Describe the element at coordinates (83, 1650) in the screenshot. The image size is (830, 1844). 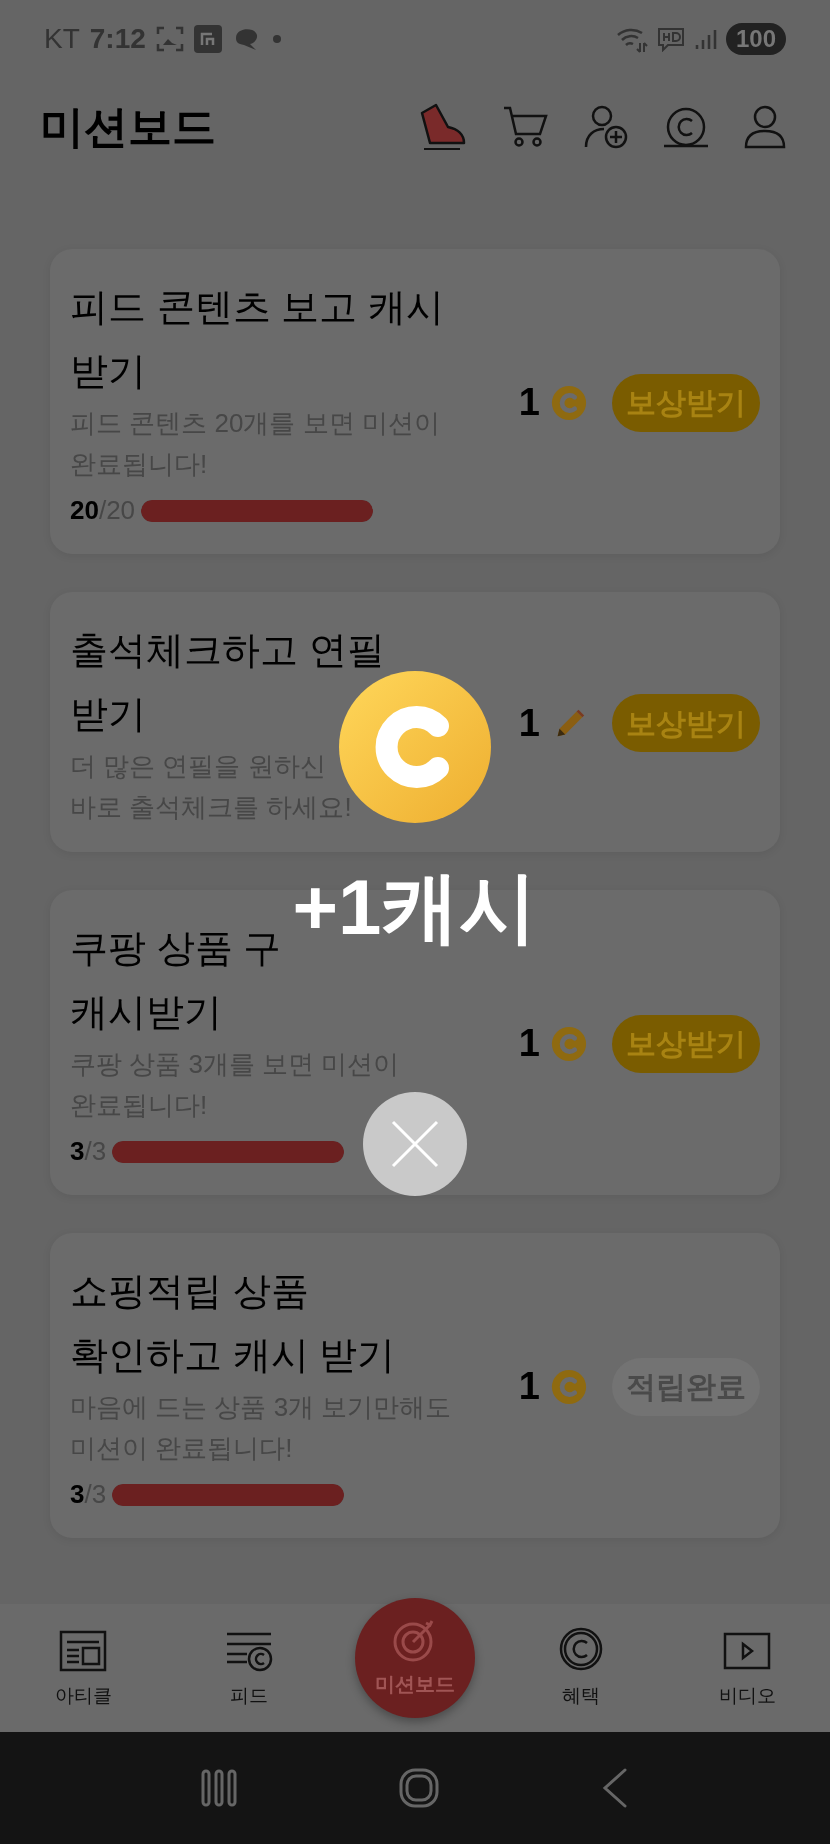
I see `article-icon` at that location.